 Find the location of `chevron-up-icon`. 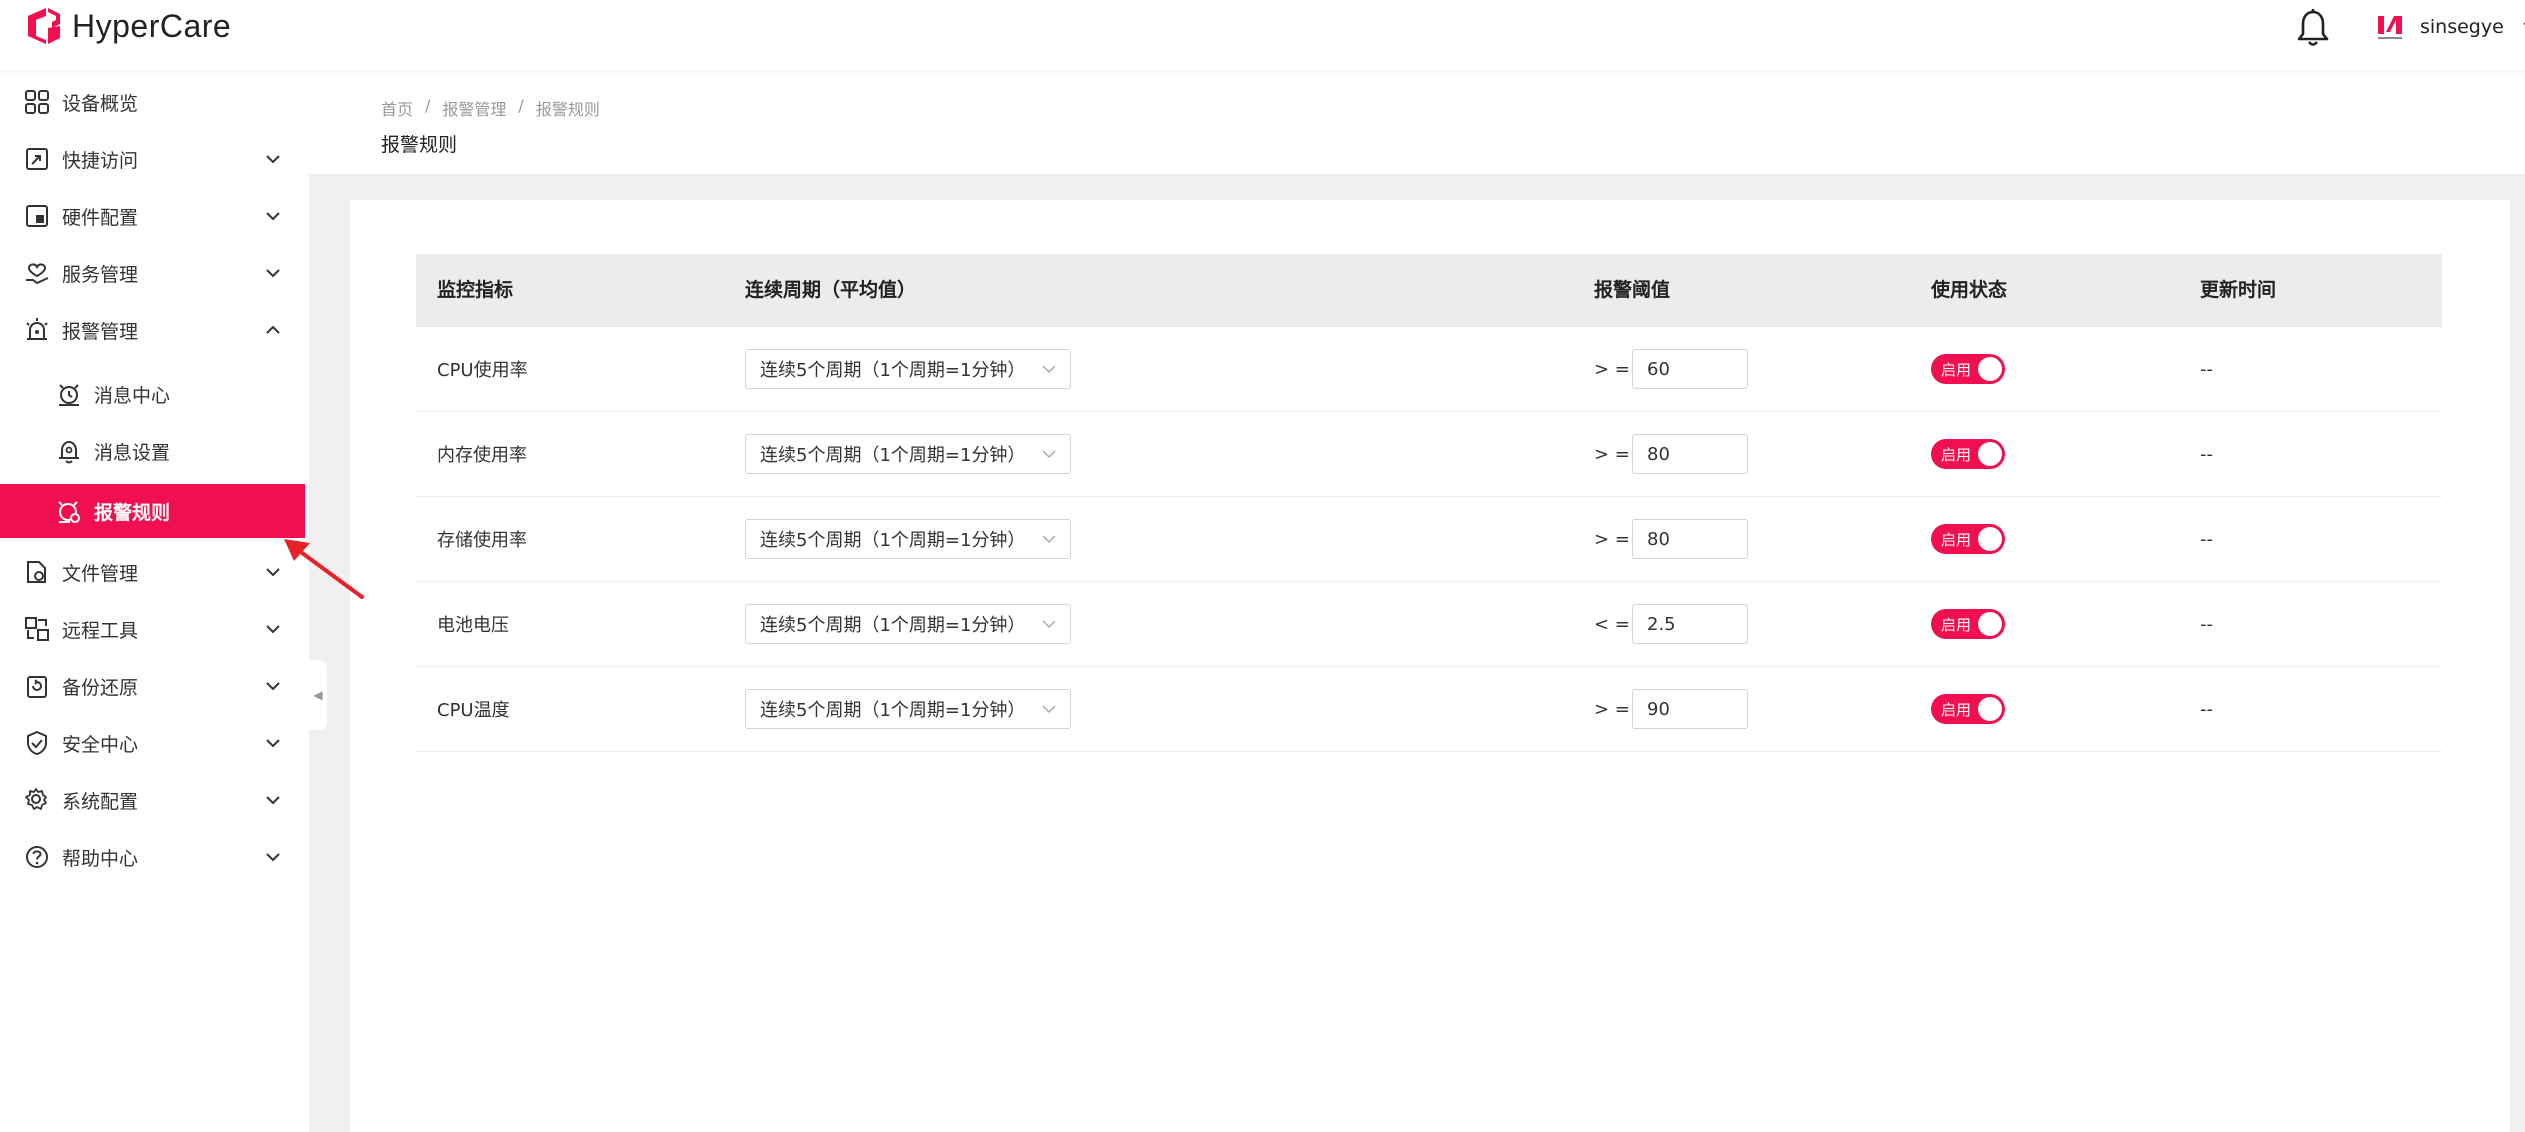

chevron-up-icon is located at coordinates (273, 329).